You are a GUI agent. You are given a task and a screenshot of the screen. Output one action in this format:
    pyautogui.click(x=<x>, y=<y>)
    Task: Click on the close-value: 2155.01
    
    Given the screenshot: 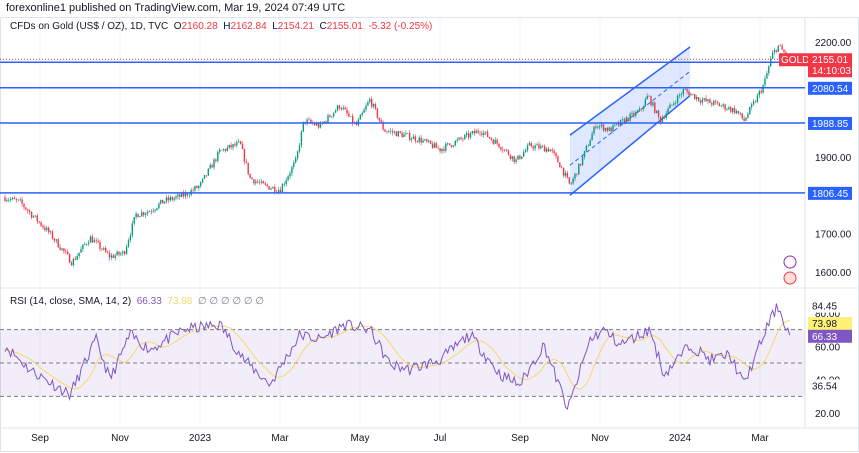 What is the action you would take?
    pyautogui.click(x=344, y=26)
    